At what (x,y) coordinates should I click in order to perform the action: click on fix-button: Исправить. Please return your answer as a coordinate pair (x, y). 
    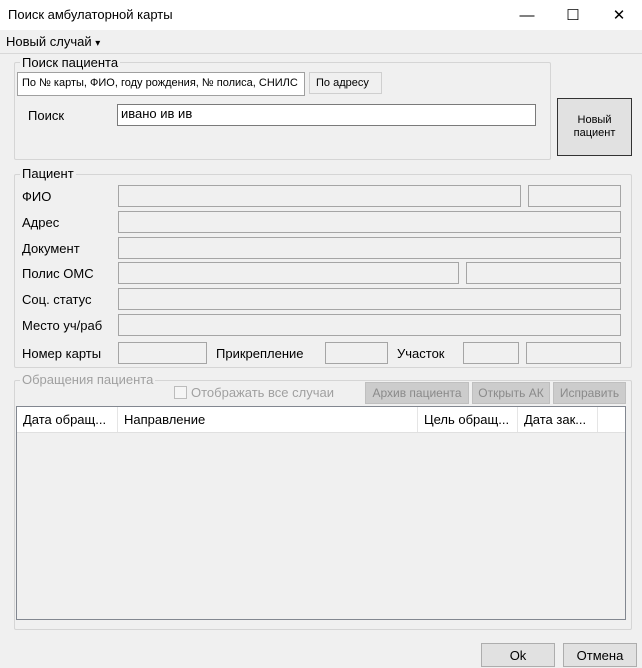
    Looking at the image, I should click on (589, 393).